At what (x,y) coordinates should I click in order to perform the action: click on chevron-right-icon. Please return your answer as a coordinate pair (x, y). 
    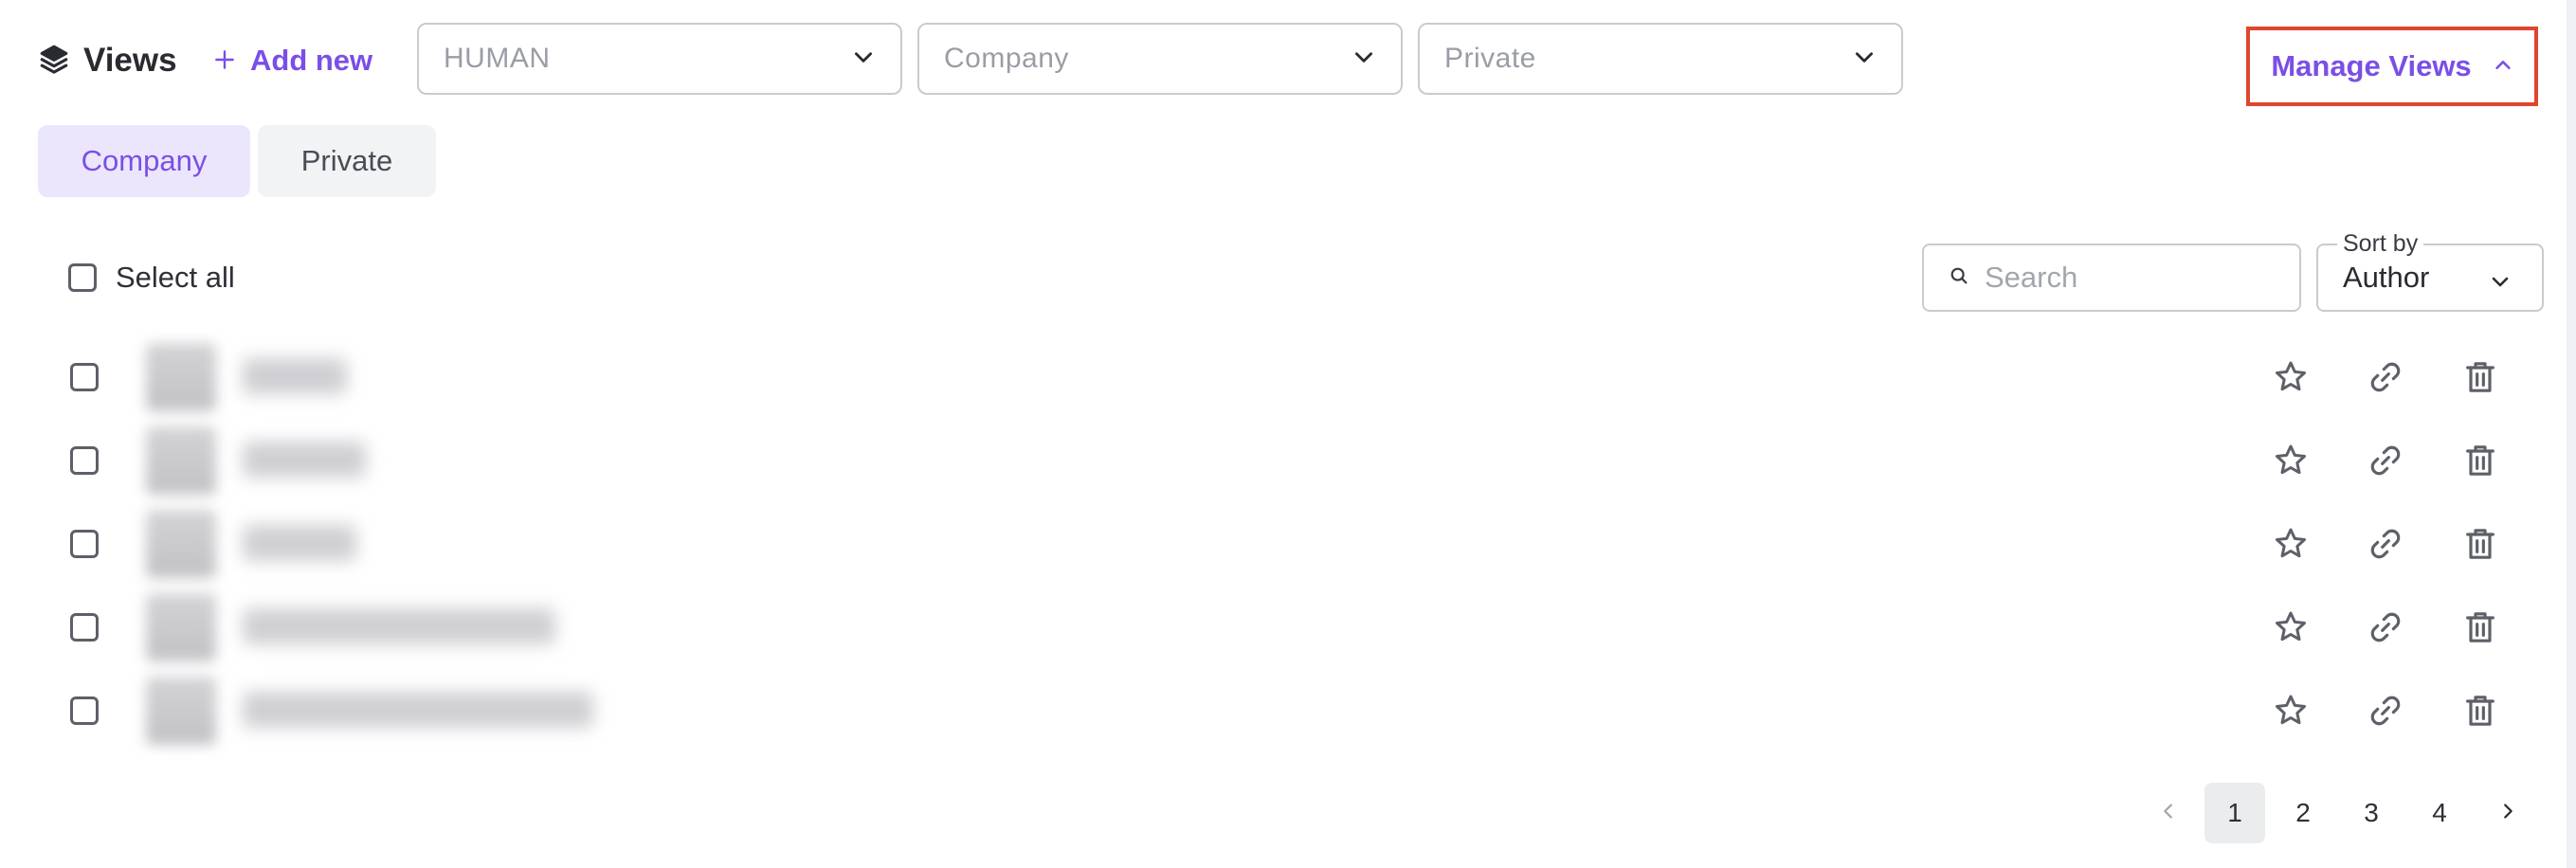
    Looking at the image, I should click on (2507, 813).